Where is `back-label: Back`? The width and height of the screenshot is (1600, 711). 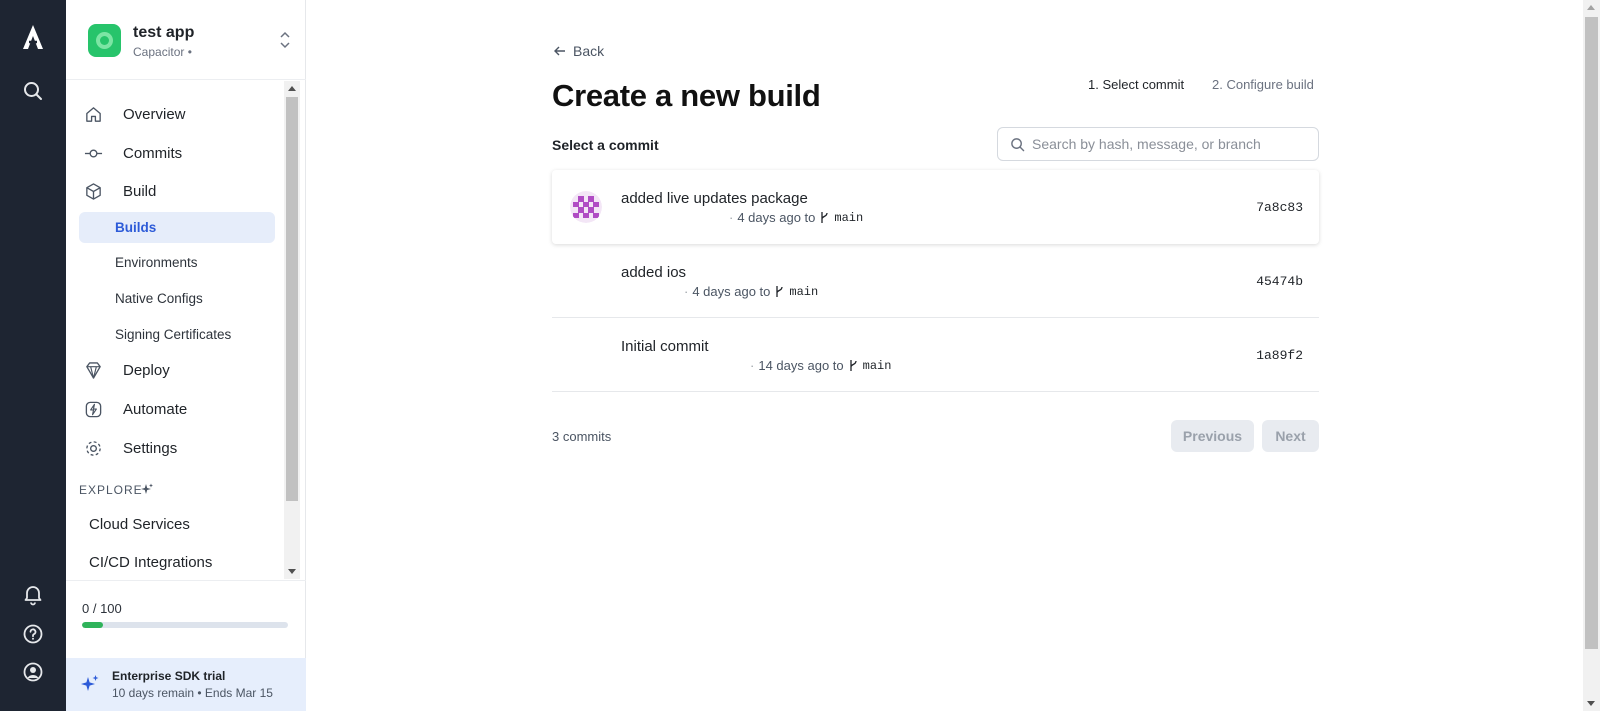 back-label: Back is located at coordinates (589, 51).